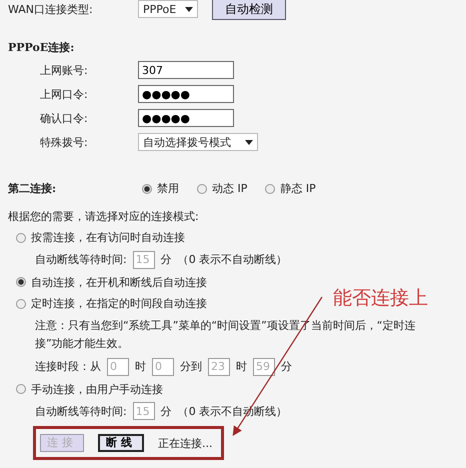  Describe the element at coordinates (33, 188) in the screenshot. I see `section-heading: 第二连接:` at that location.